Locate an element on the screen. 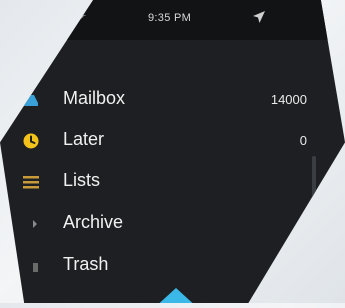 The image size is (345, 308). menu-item-label: Archive is located at coordinates (93, 222).